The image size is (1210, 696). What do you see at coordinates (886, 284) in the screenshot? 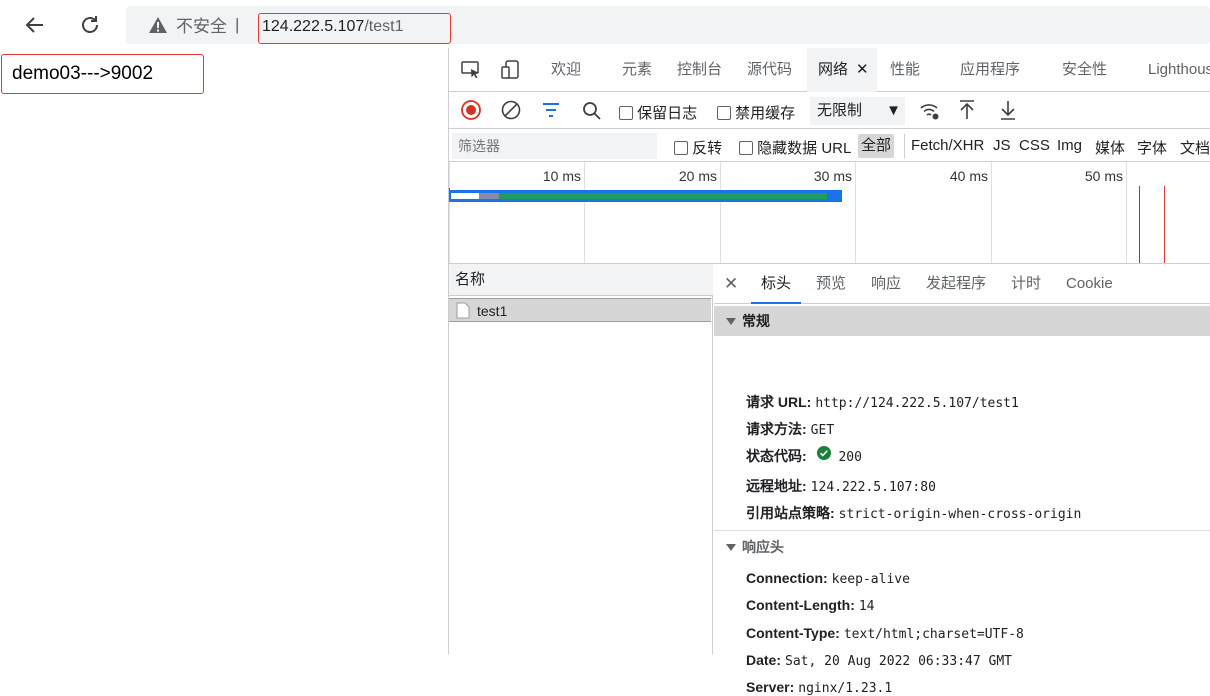
I see `tab-response: 响应` at bounding box center [886, 284].